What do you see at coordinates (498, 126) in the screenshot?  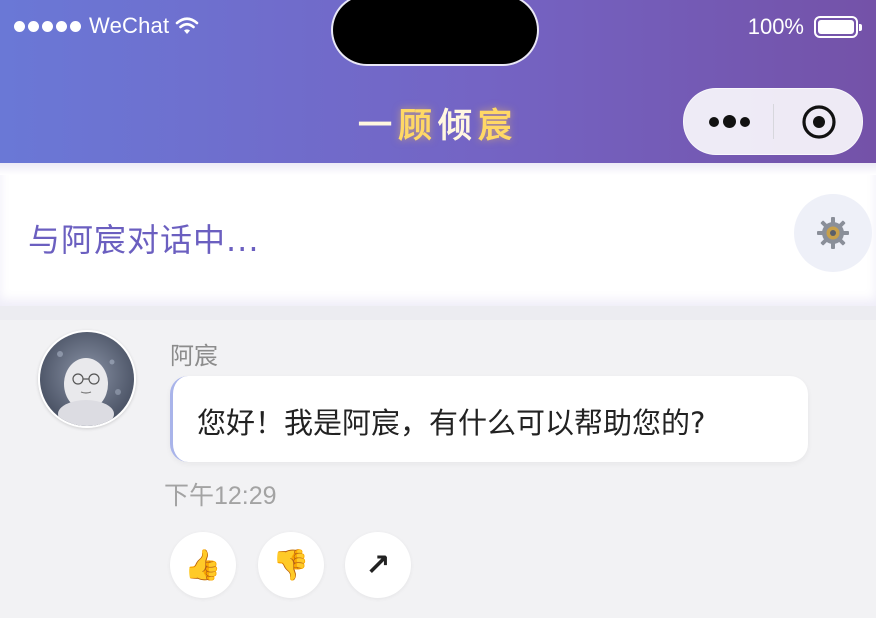 I see `title-char-4: 宸` at bounding box center [498, 126].